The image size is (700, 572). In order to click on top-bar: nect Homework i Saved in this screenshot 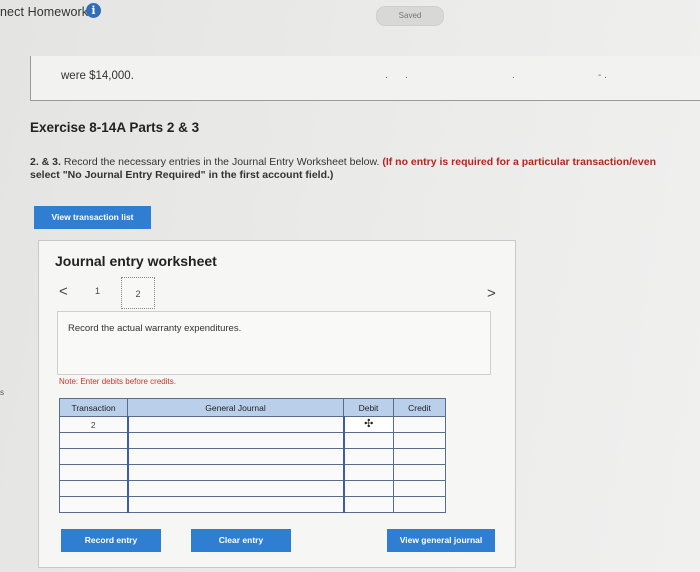, I will do `click(350, 15)`.